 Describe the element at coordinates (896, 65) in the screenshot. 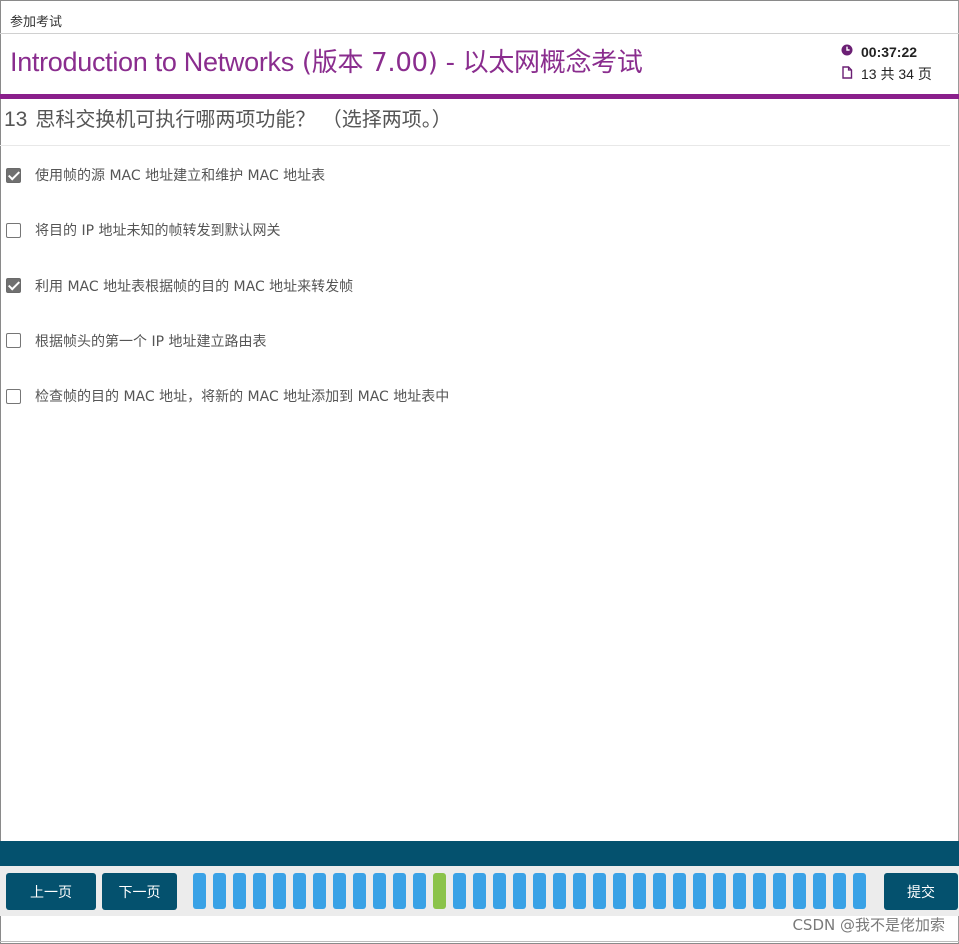

I see `timer-panel: 00:37:22 13 共 34 页` at that location.